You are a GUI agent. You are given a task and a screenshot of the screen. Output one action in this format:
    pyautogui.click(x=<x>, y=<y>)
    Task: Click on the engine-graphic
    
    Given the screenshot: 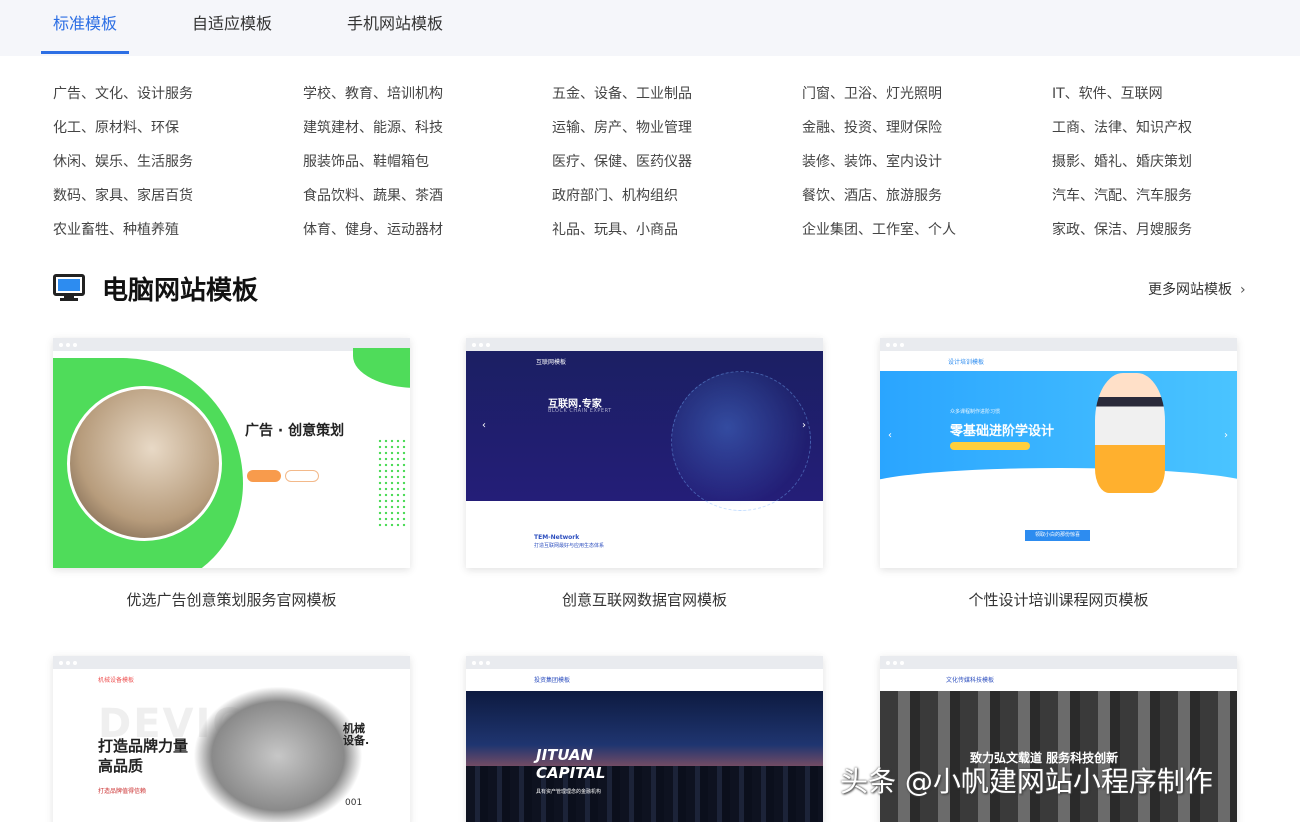 What is the action you would take?
    pyautogui.click(x=278, y=754)
    